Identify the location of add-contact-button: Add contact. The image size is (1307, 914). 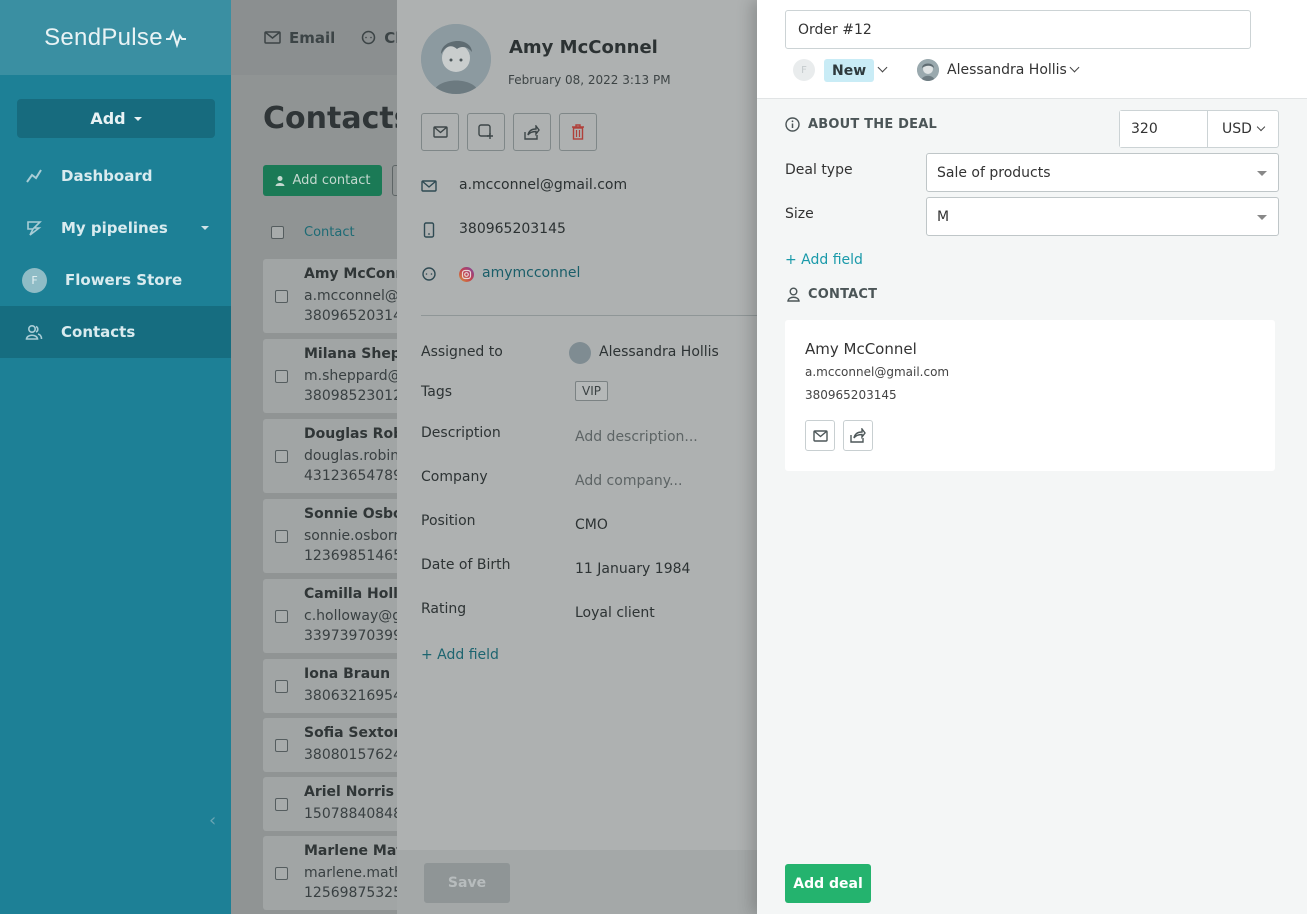
(322, 180).